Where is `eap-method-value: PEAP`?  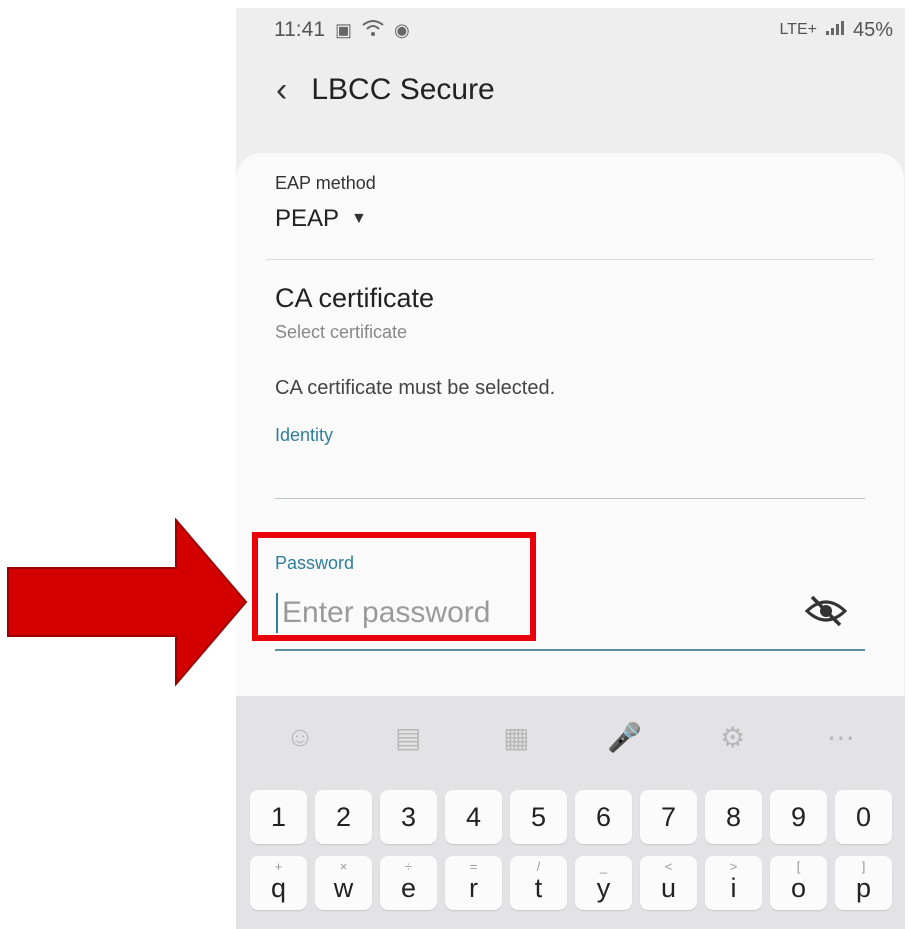 eap-method-value: PEAP is located at coordinates (307, 218).